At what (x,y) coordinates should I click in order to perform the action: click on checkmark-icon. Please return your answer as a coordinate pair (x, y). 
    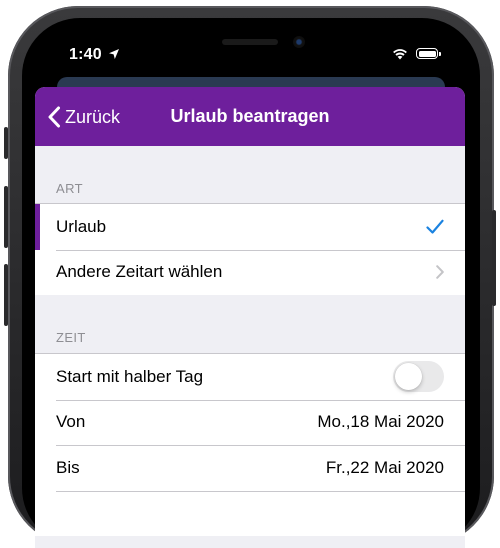
    Looking at the image, I should click on (435, 226).